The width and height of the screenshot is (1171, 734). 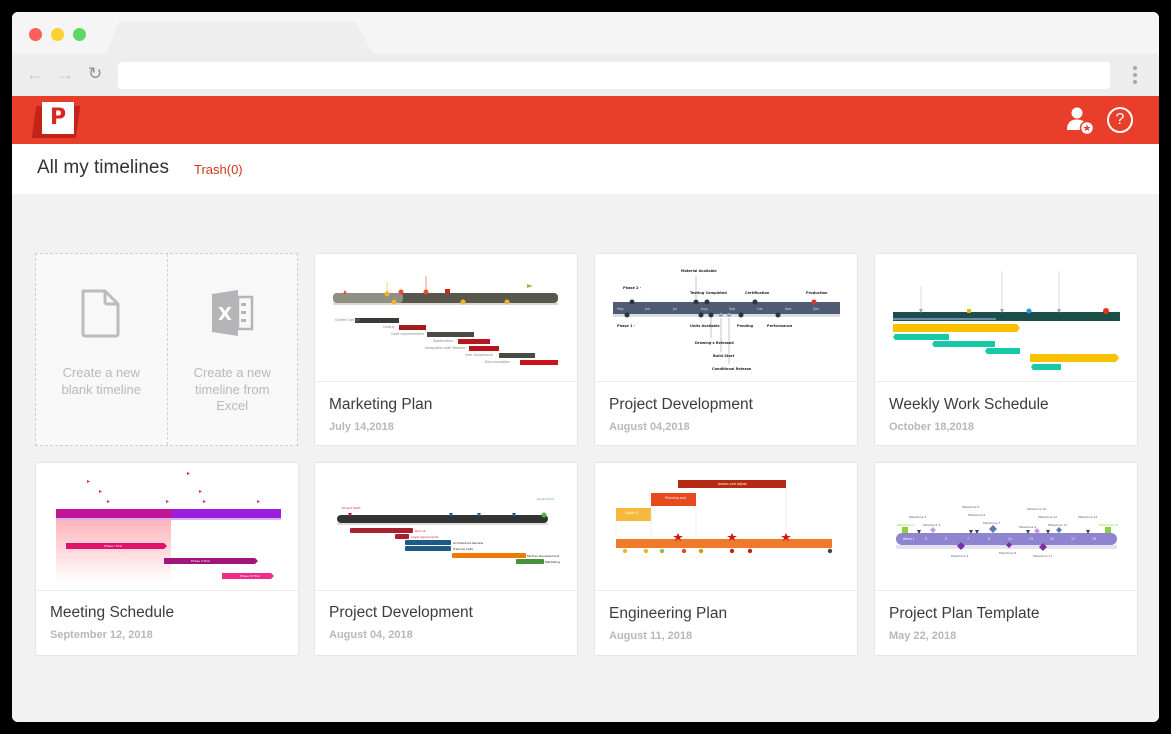 What do you see at coordinates (714, 343) in the screenshot?
I see `svg-text: Drawing's Released` at bounding box center [714, 343].